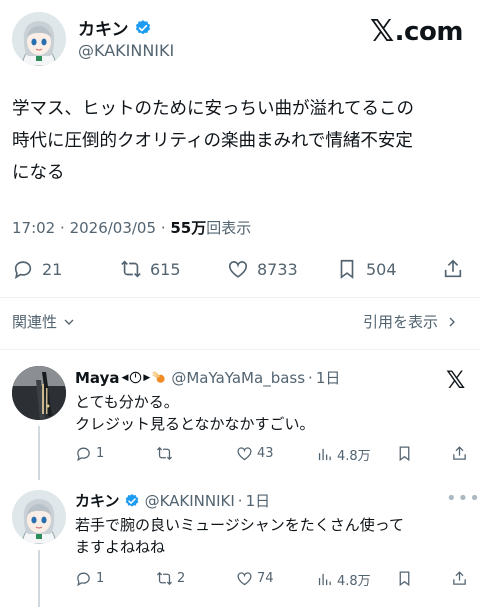 The image size is (480, 607). I want to click on reply-like-count: 74, so click(265, 578).